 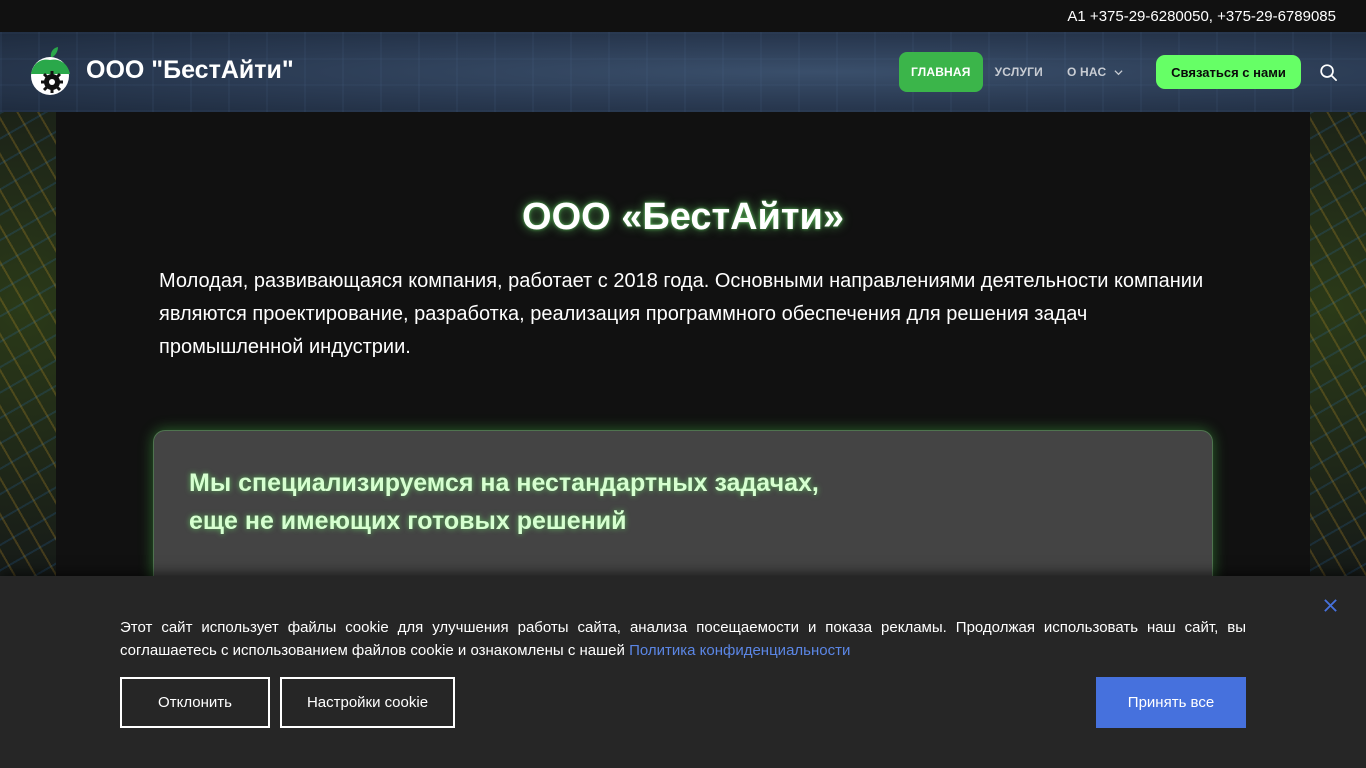 I want to click on nav-item-about: О НАС, so click(x=1095, y=72).